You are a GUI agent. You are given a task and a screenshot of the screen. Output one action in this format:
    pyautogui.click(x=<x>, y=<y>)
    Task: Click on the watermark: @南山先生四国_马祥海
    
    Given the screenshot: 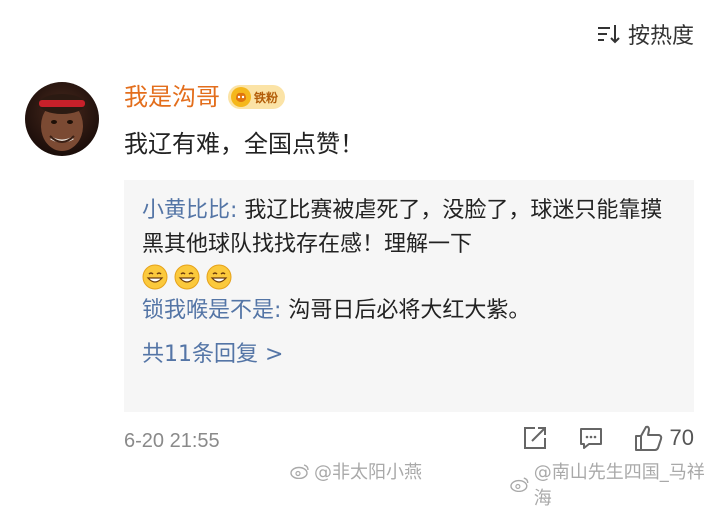 What is the action you would take?
    pyautogui.click(x=615, y=484)
    